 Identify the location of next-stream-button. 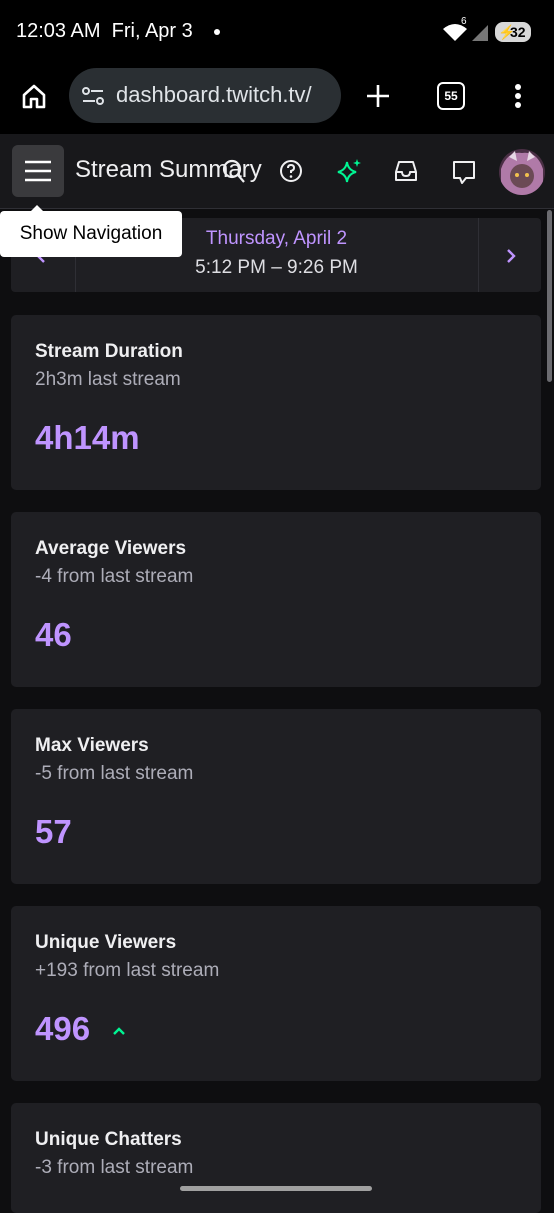
(510, 255).